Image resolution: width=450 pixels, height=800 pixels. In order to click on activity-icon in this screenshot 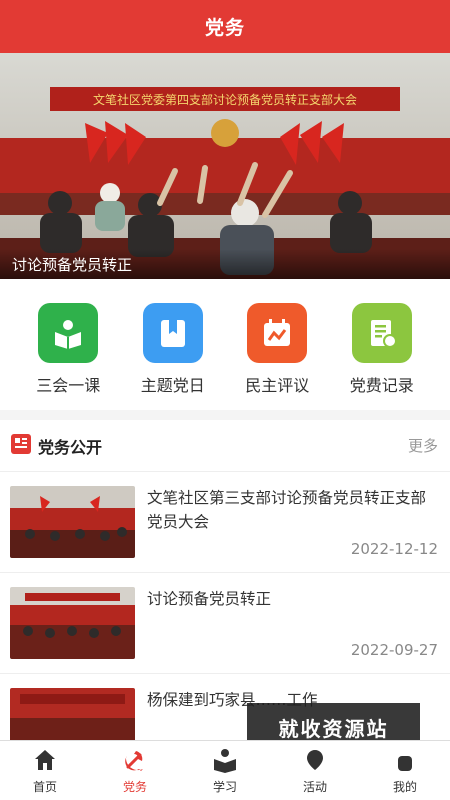, I will do `click(315, 760)`.